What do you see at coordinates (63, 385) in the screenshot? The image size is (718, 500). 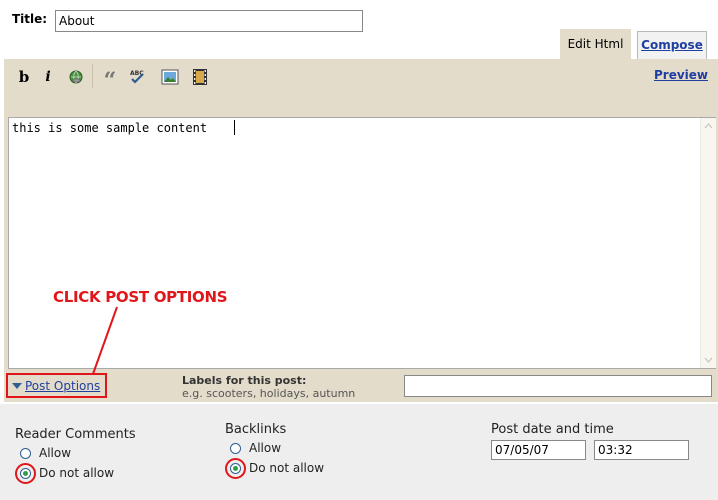 I see `post-options-label: Post Options` at bounding box center [63, 385].